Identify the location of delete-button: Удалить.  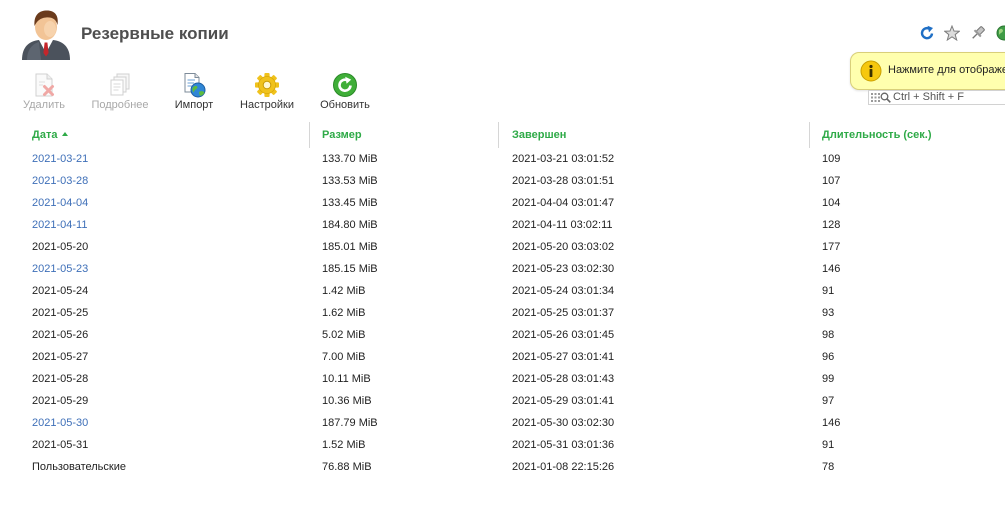
(44, 92).